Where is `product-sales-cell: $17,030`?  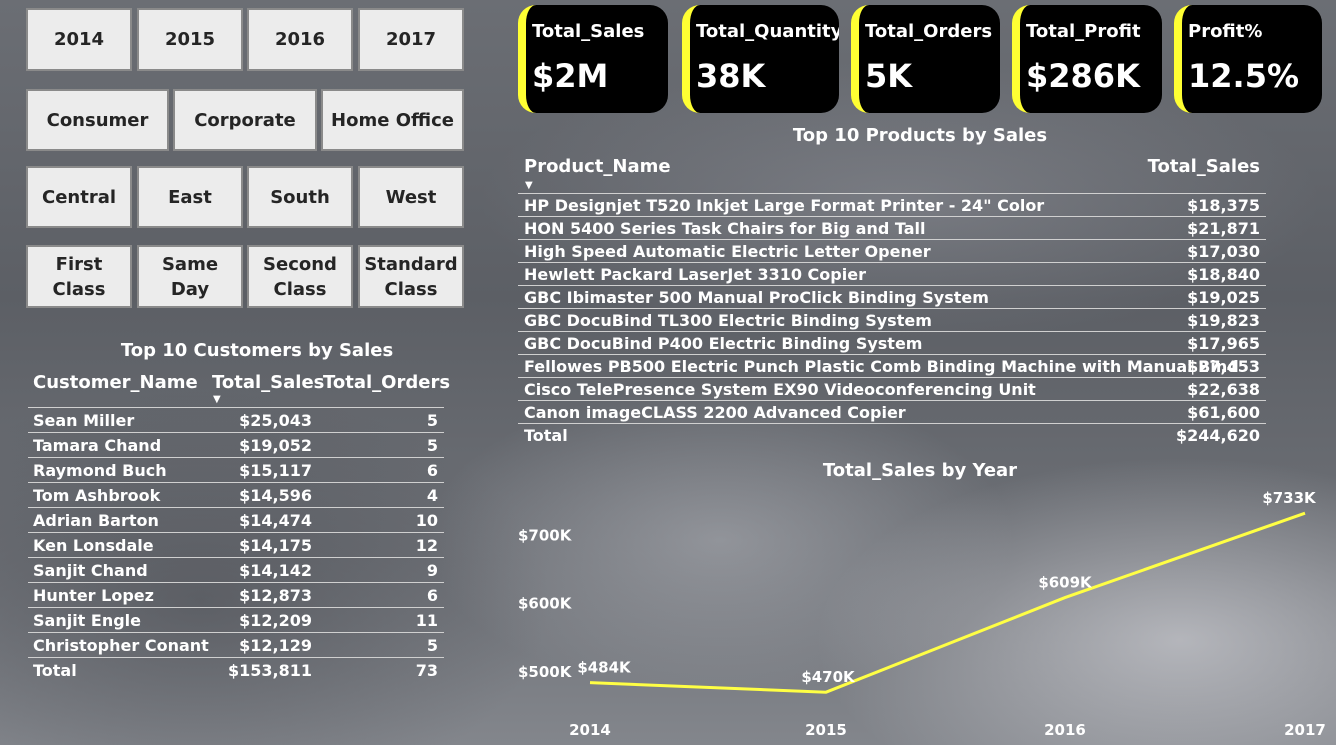 product-sales-cell: $17,030 is located at coordinates (1223, 251).